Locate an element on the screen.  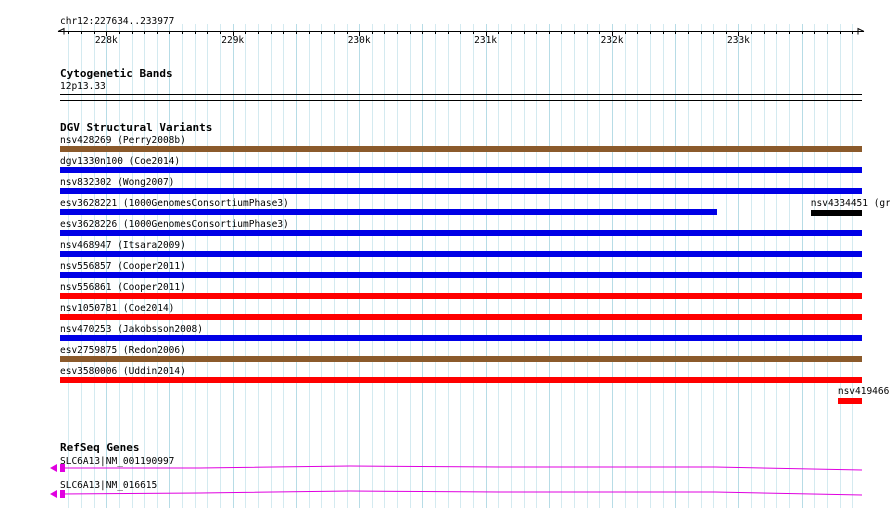
dgv-feature-label: esv2759875 (Redon2006) is located at coordinates (123, 350).